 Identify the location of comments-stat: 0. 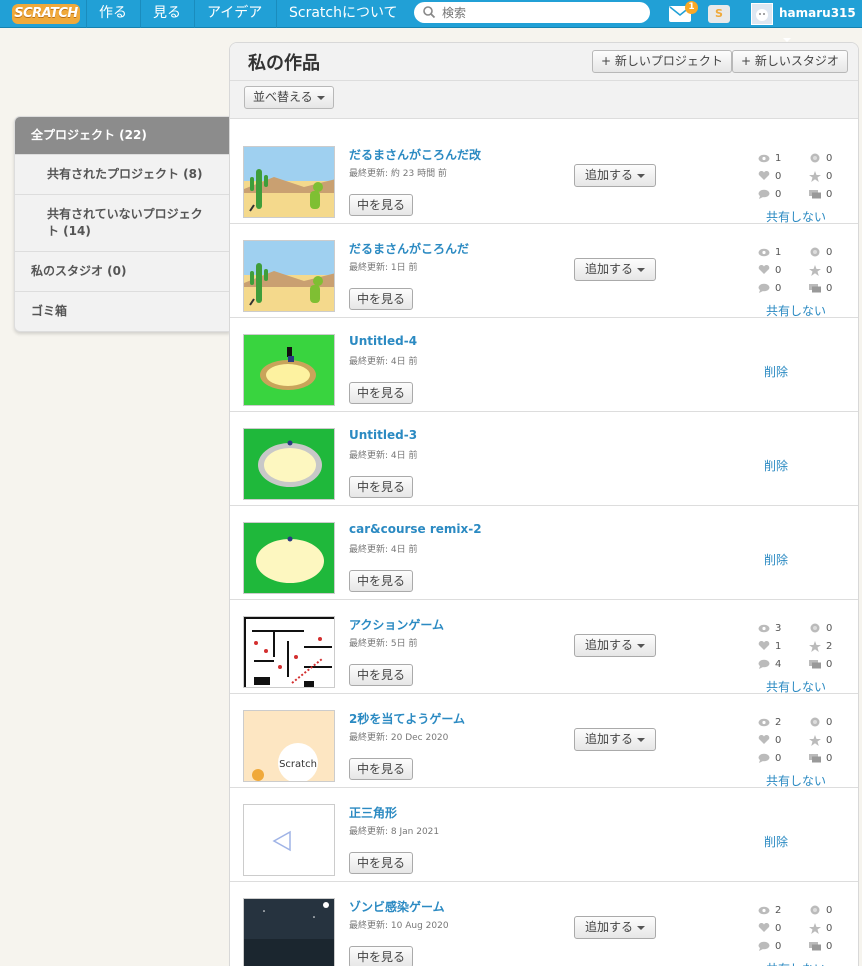
(769, 947).